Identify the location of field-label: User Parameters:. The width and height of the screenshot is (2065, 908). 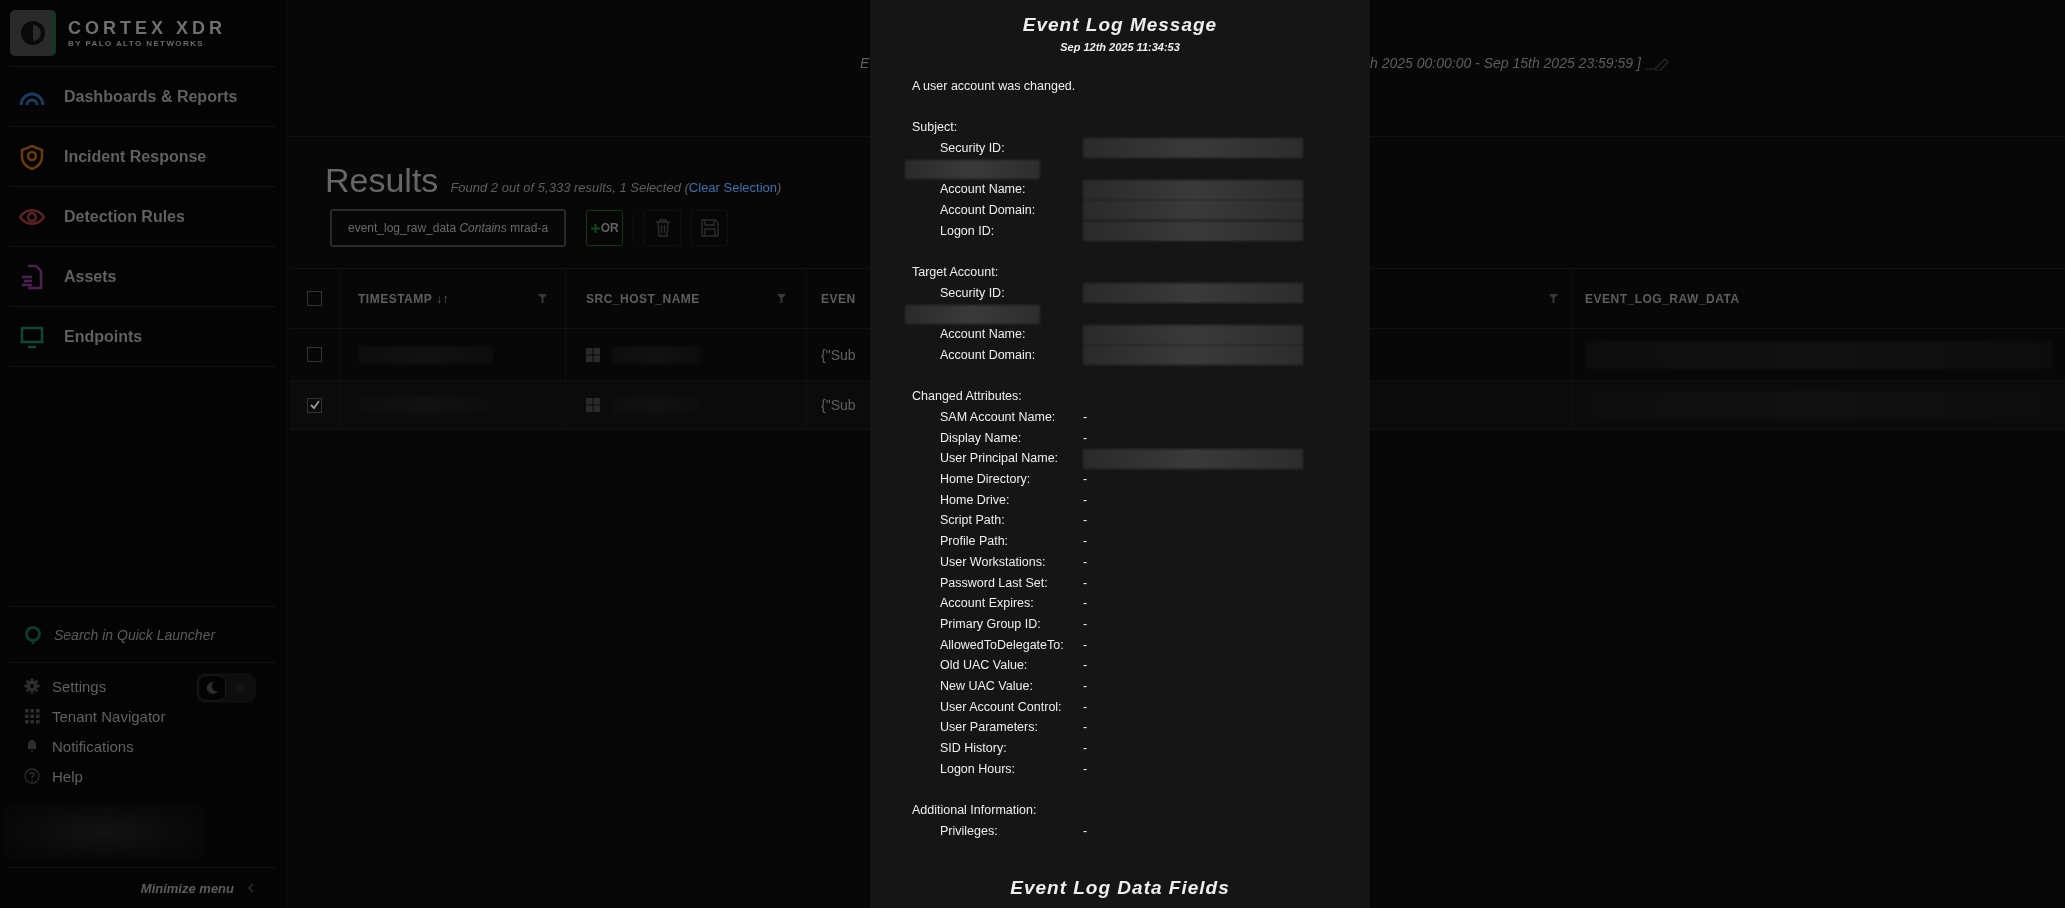
(989, 728).